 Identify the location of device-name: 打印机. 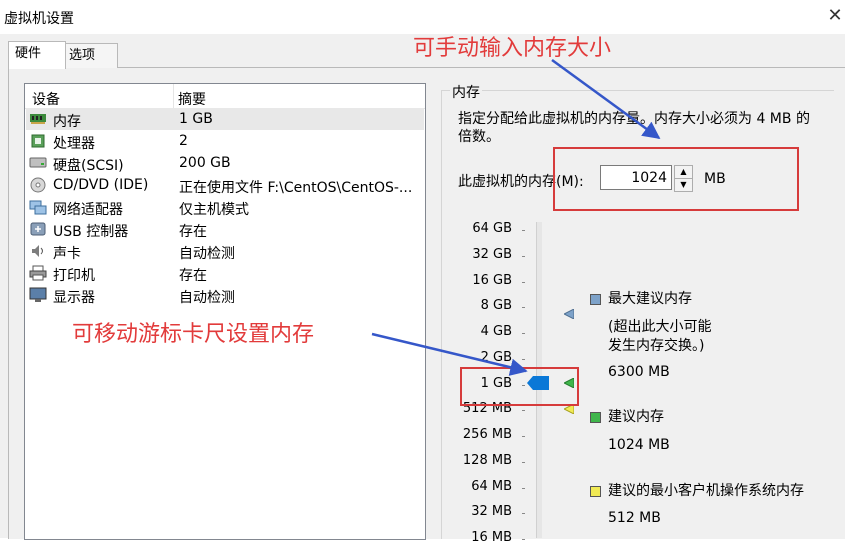
(74, 276).